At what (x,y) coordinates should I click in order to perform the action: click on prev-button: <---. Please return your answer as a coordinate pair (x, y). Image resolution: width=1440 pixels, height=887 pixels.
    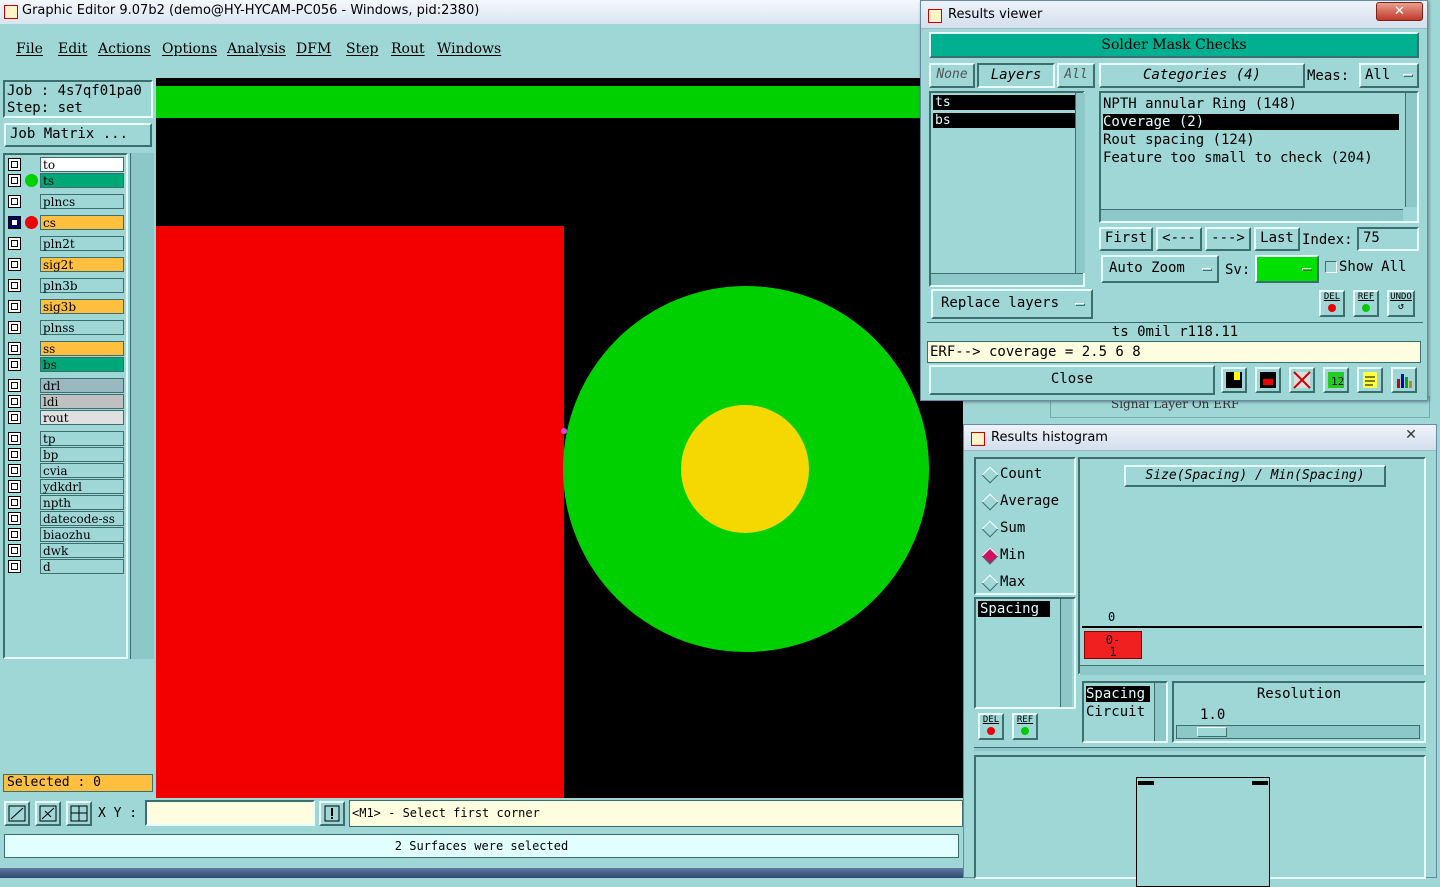
    Looking at the image, I should click on (1179, 239).